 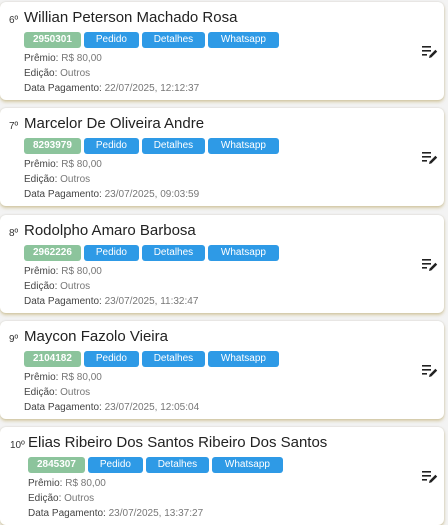 I want to click on winner-name: Rodolpho Amaro Barbosa, so click(x=110, y=230).